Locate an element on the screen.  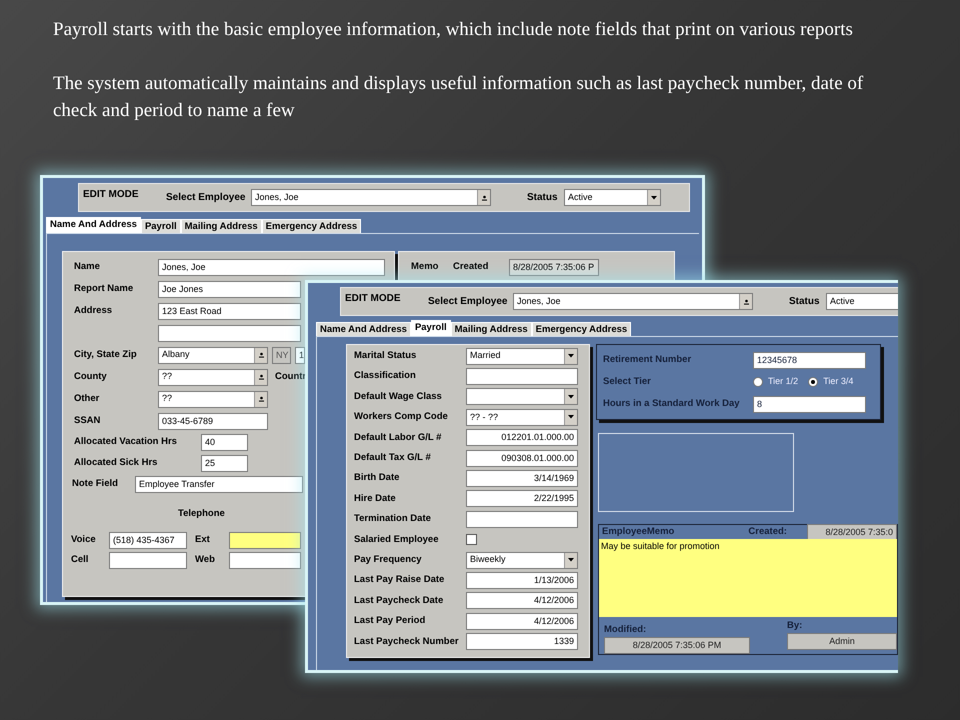
dropdown-field: Biweekly is located at coordinates (522, 560).